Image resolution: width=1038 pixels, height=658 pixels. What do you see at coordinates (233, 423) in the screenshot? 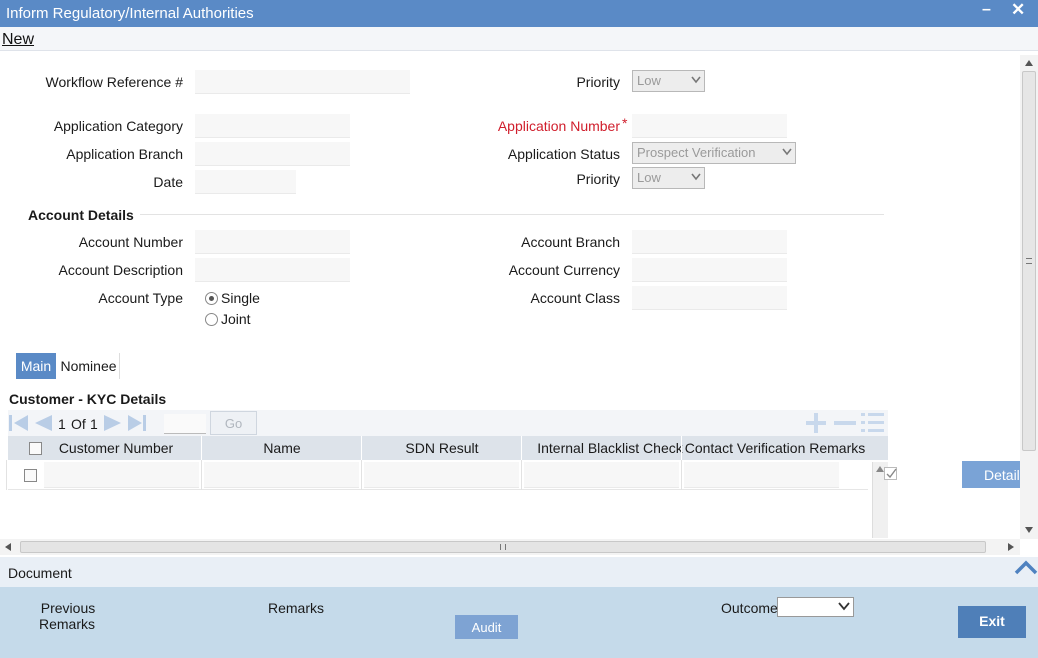
I see `go-button: Go` at bounding box center [233, 423].